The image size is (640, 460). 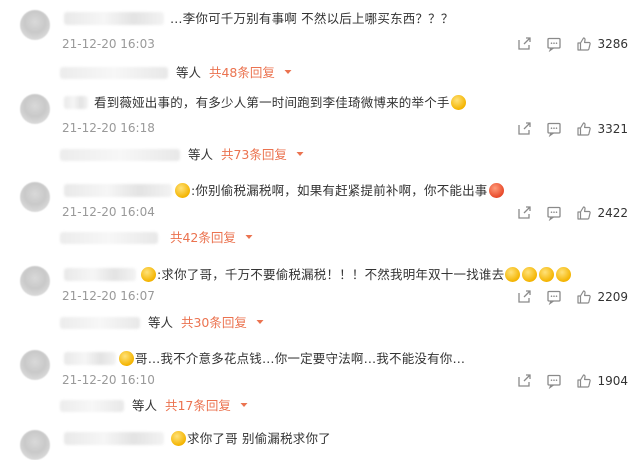 I want to click on reply-summary: 等人 共17条回复, so click(x=154, y=406).